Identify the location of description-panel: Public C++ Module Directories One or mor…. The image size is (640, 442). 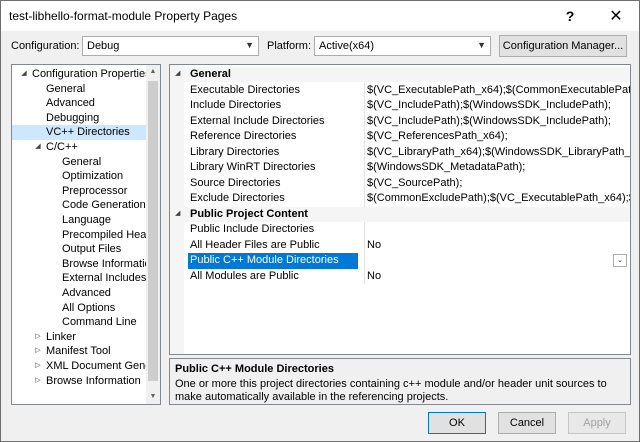
(400, 381).